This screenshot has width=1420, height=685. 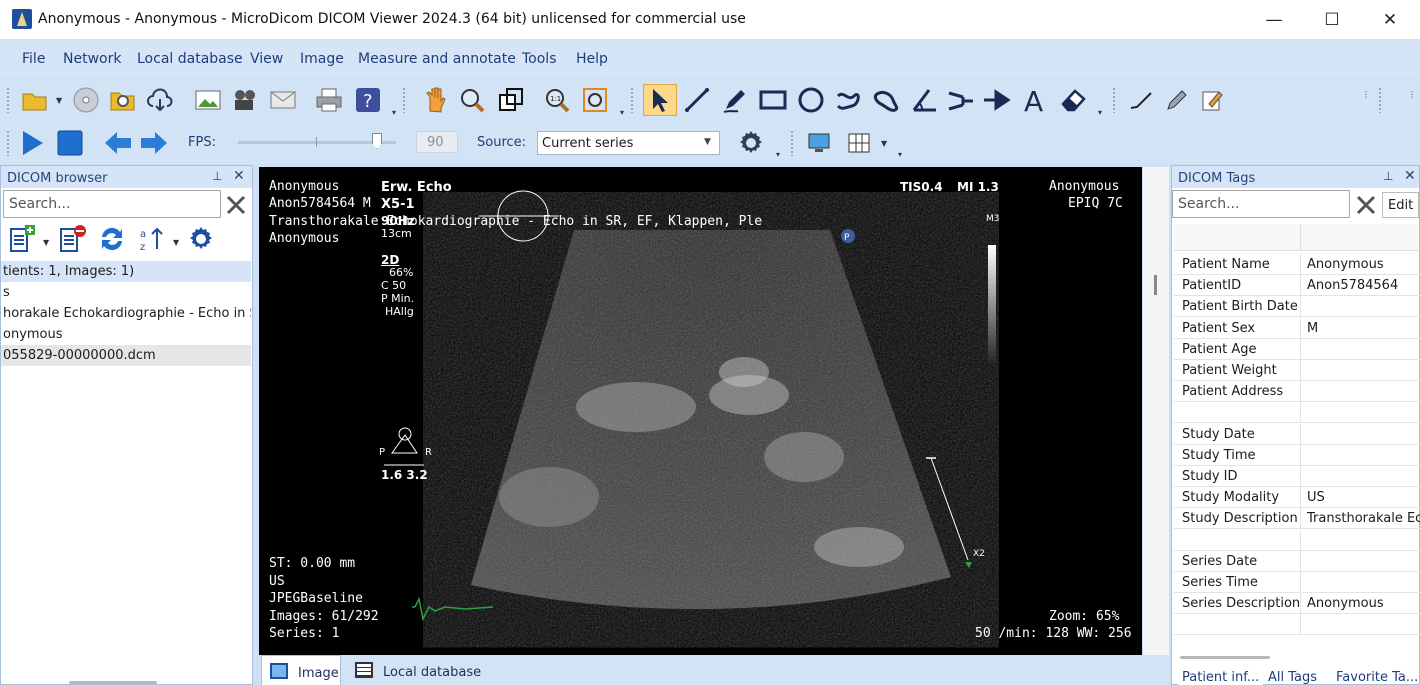 I want to click on play-icon, so click(x=32, y=143).